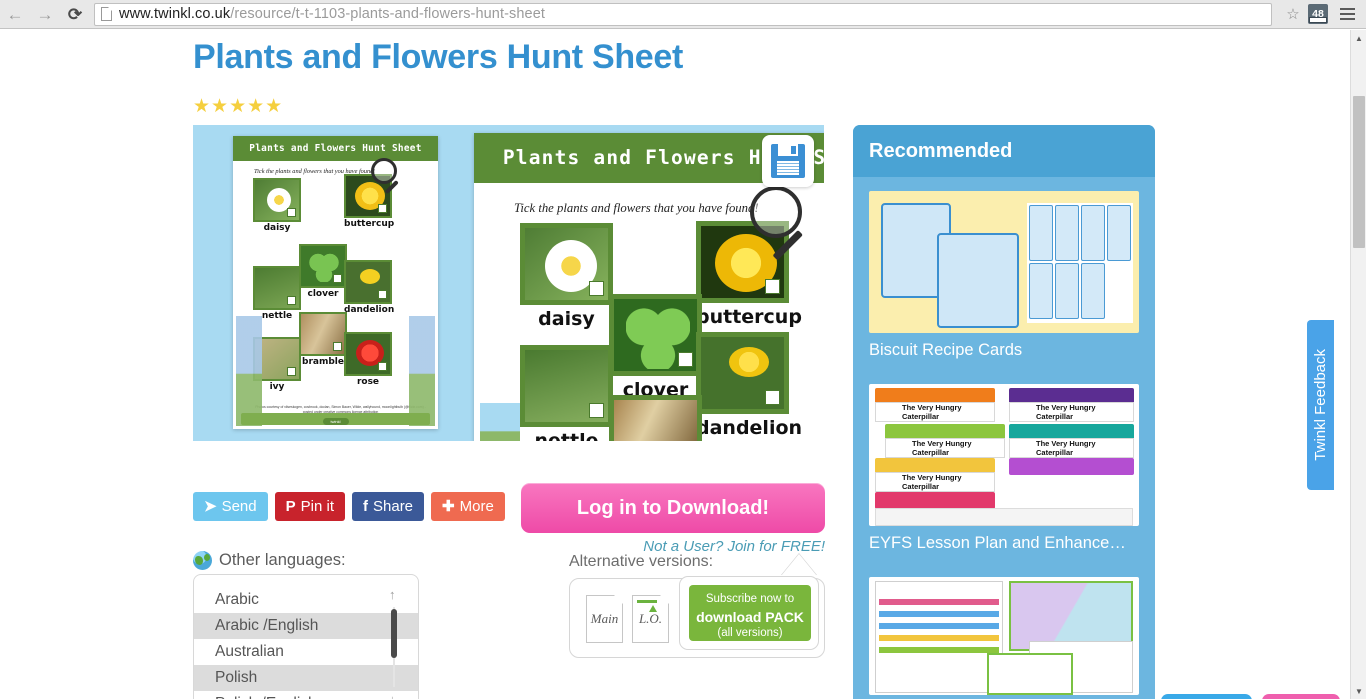  Describe the element at coordinates (1358, 364) in the screenshot. I see `page-scrollbar: ▲ ▼` at that location.